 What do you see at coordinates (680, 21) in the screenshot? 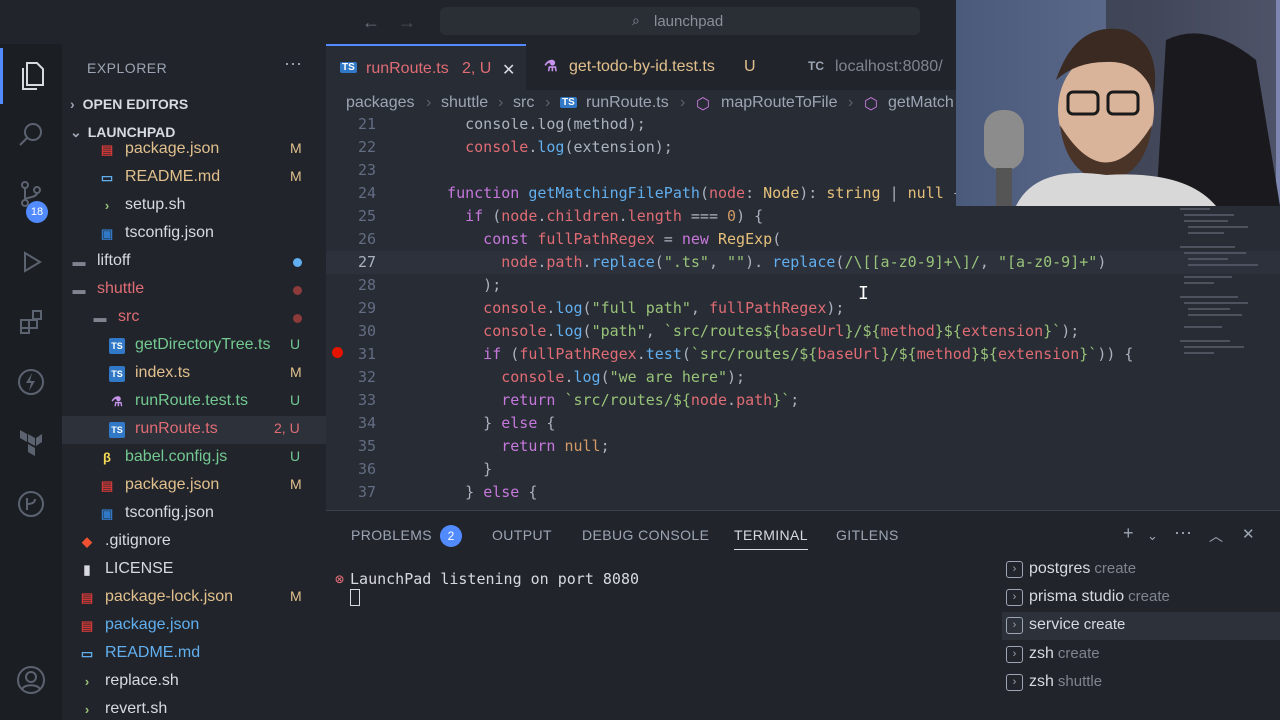
I see `command-center-search: ⌕ launchpad` at bounding box center [680, 21].